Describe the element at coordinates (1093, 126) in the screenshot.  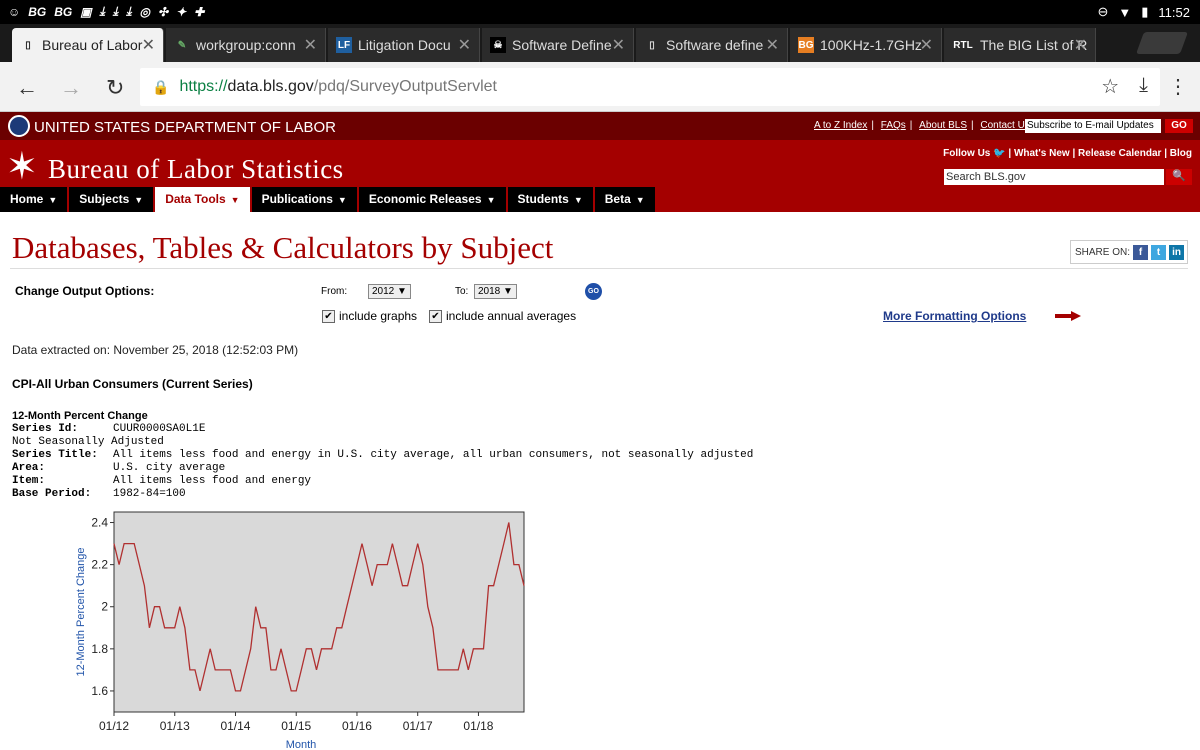
I see `subscribe-input: Subscribe to E-mail Updates` at that location.